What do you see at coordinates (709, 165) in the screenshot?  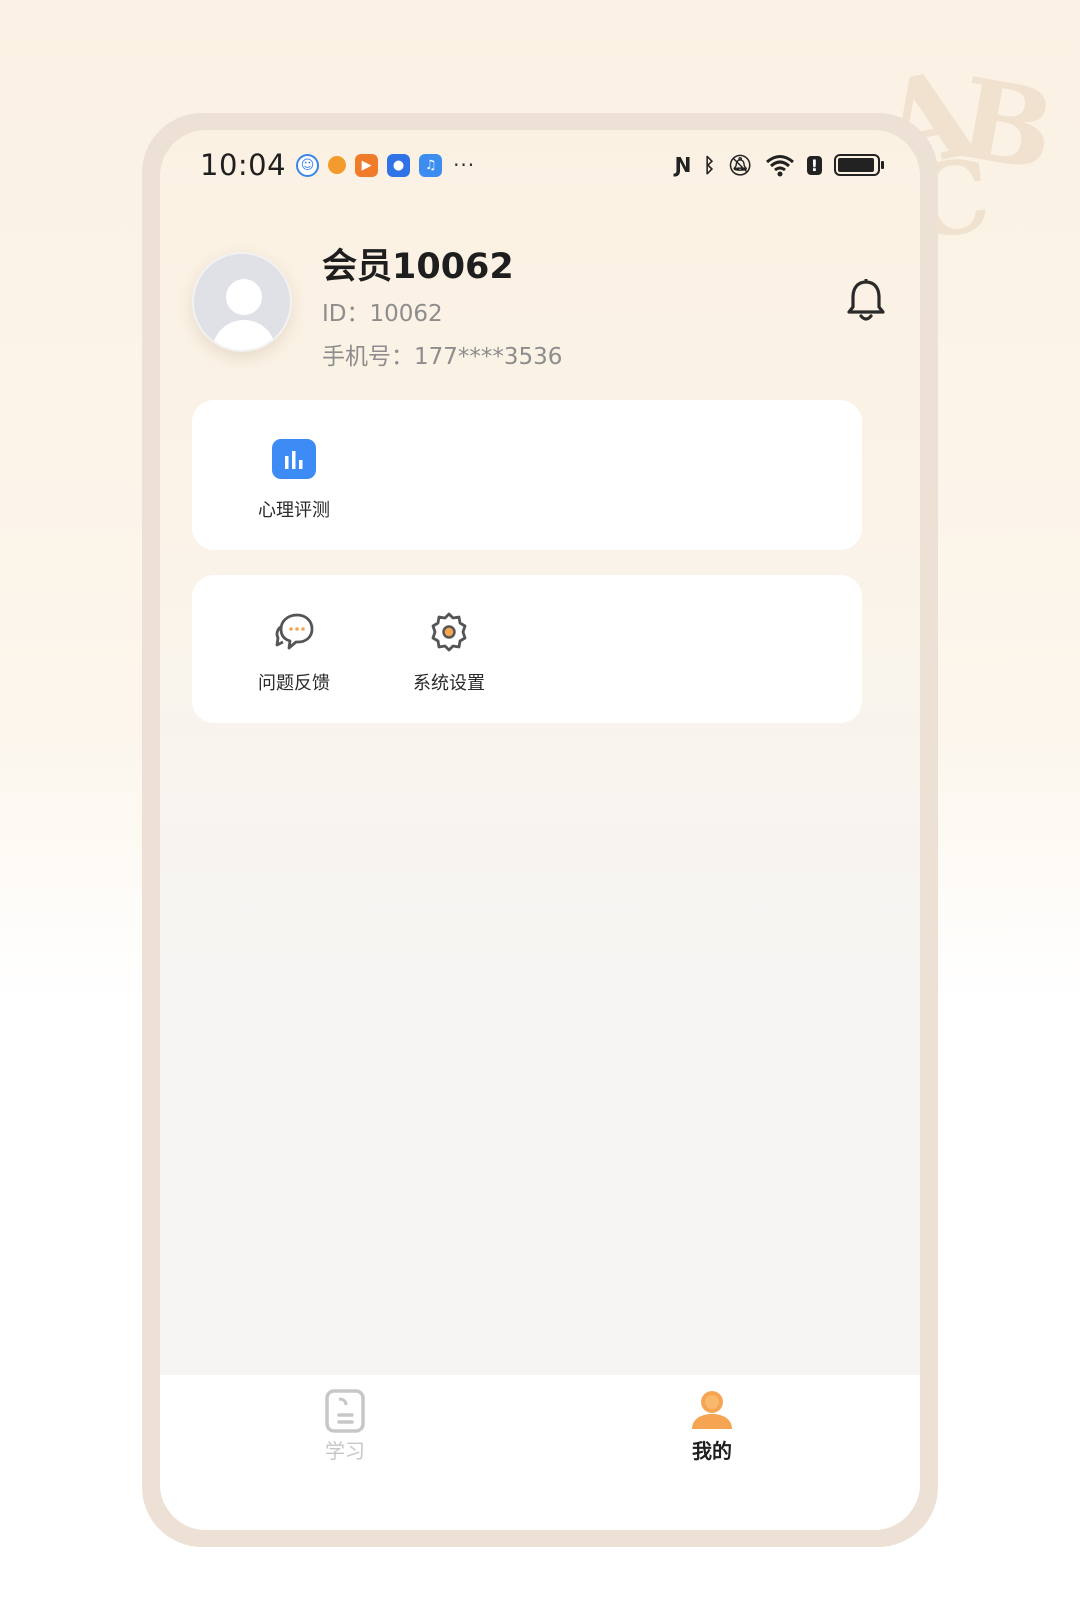 I see `bluetooth-icon: ᛒ` at bounding box center [709, 165].